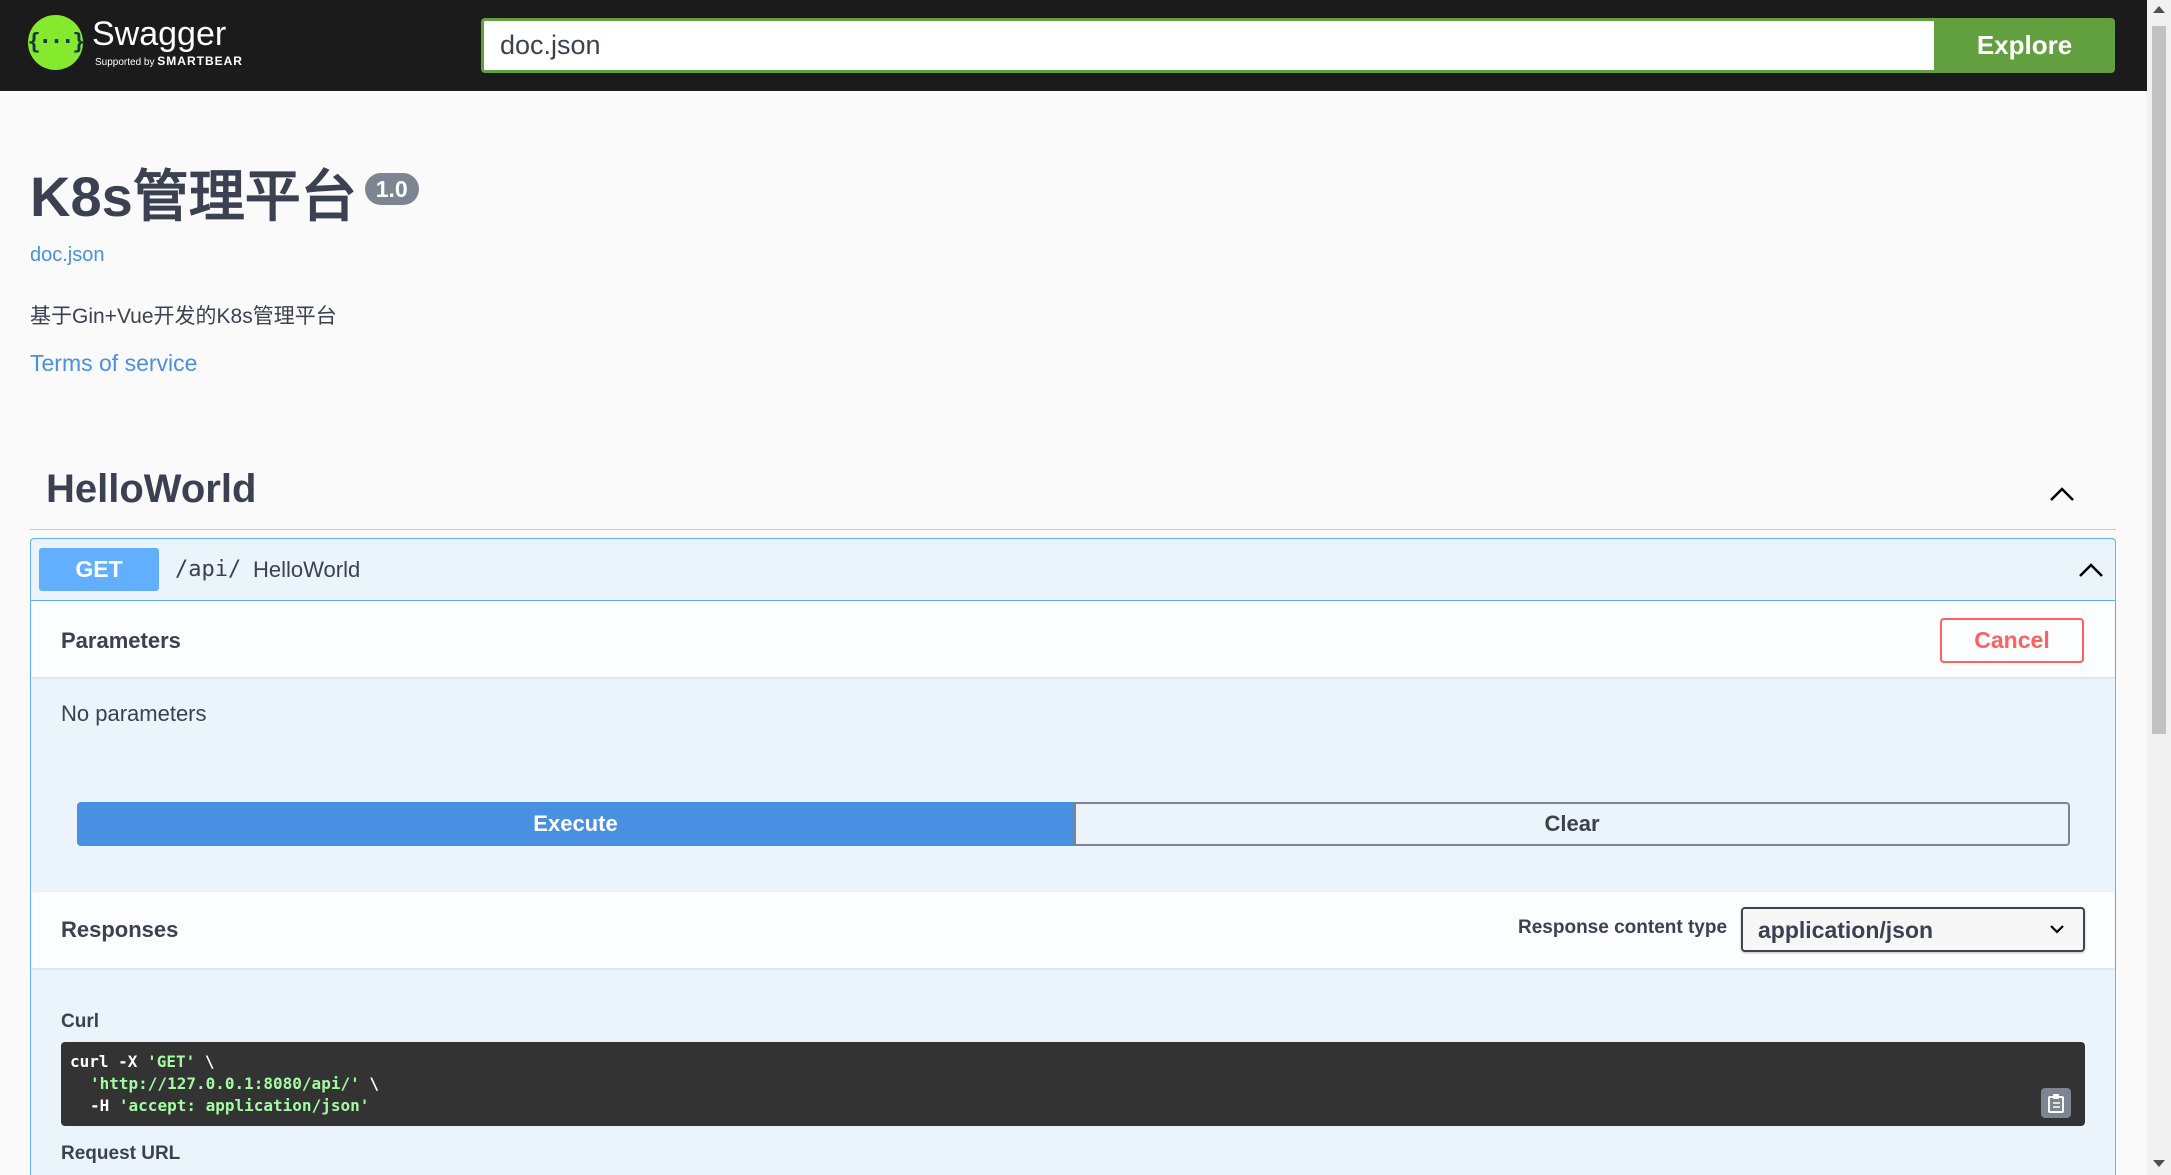 The height and width of the screenshot is (1175, 2171). What do you see at coordinates (1073, 496) in the screenshot?
I see `tag-section-header: HelloWorld` at bounding box center [1073, 496].